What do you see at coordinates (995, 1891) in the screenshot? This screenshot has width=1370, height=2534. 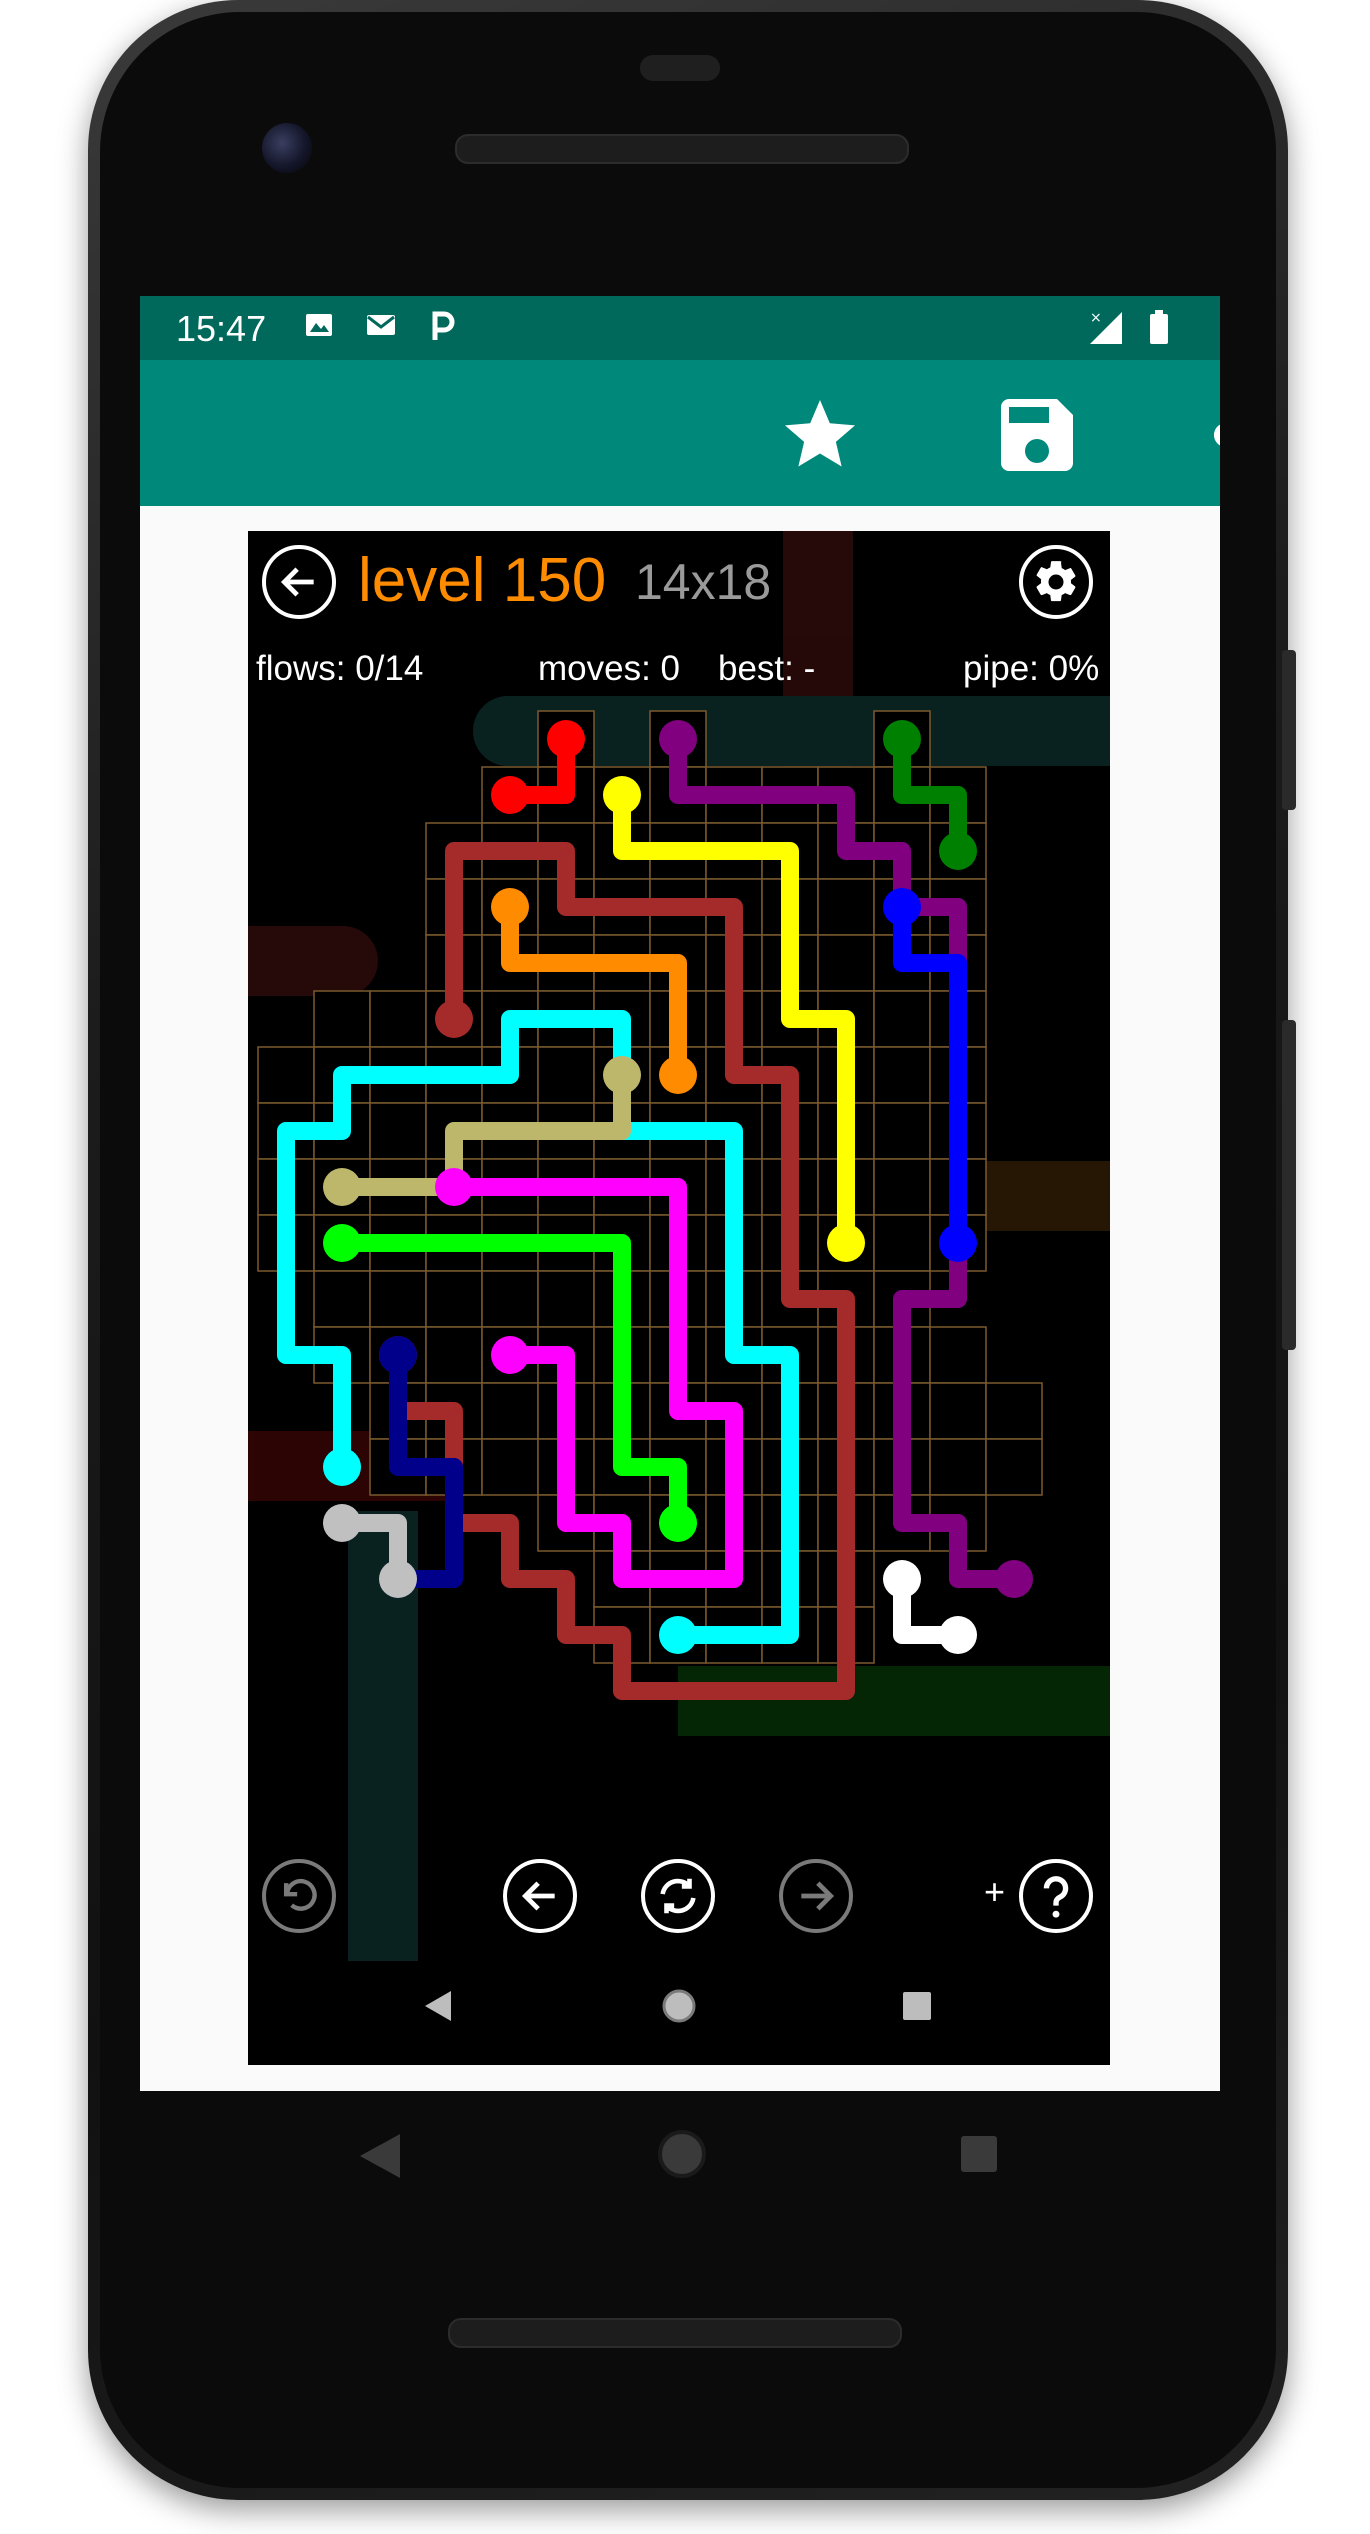 I see `hint-plus-label: +` at bounding box center [995, 1891].